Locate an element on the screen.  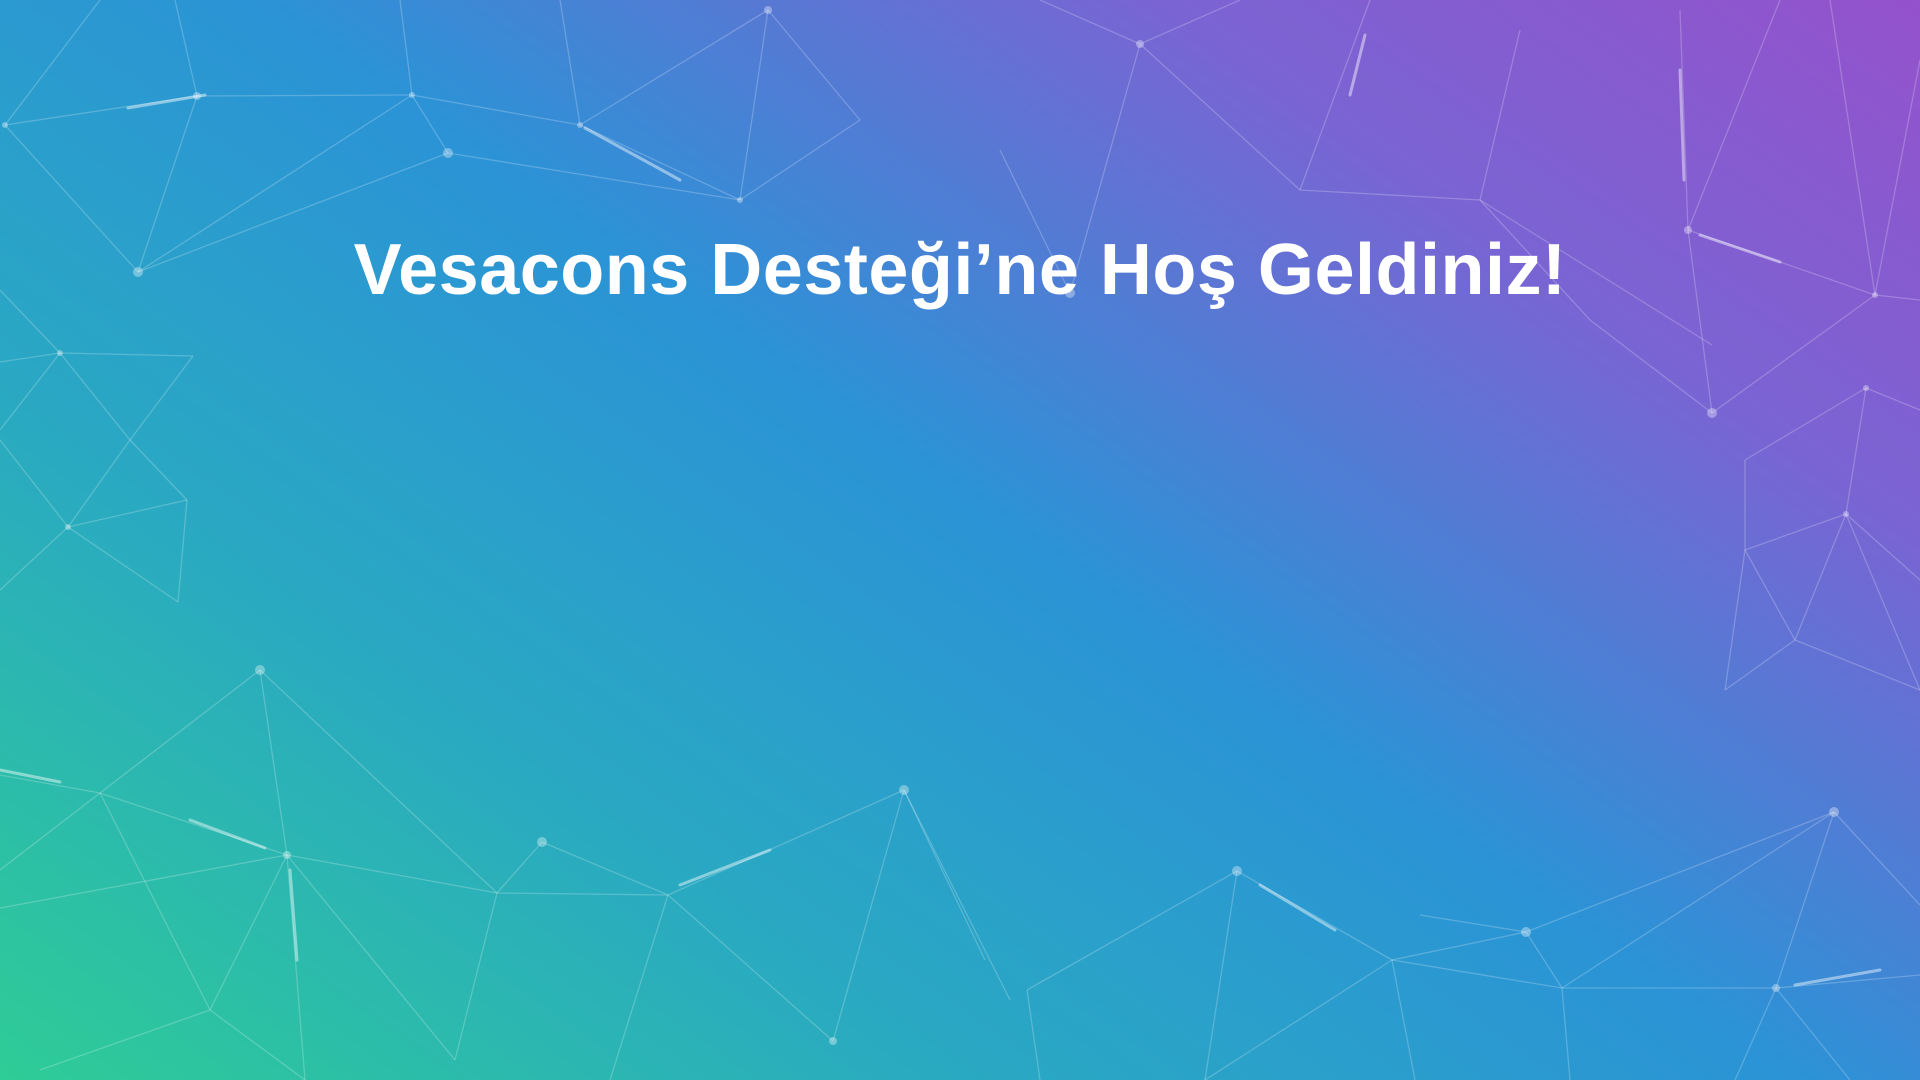
welcome-title: Vesacons Desteği’ne Hoş Geldiniz! is located at coordinates (960, 270).